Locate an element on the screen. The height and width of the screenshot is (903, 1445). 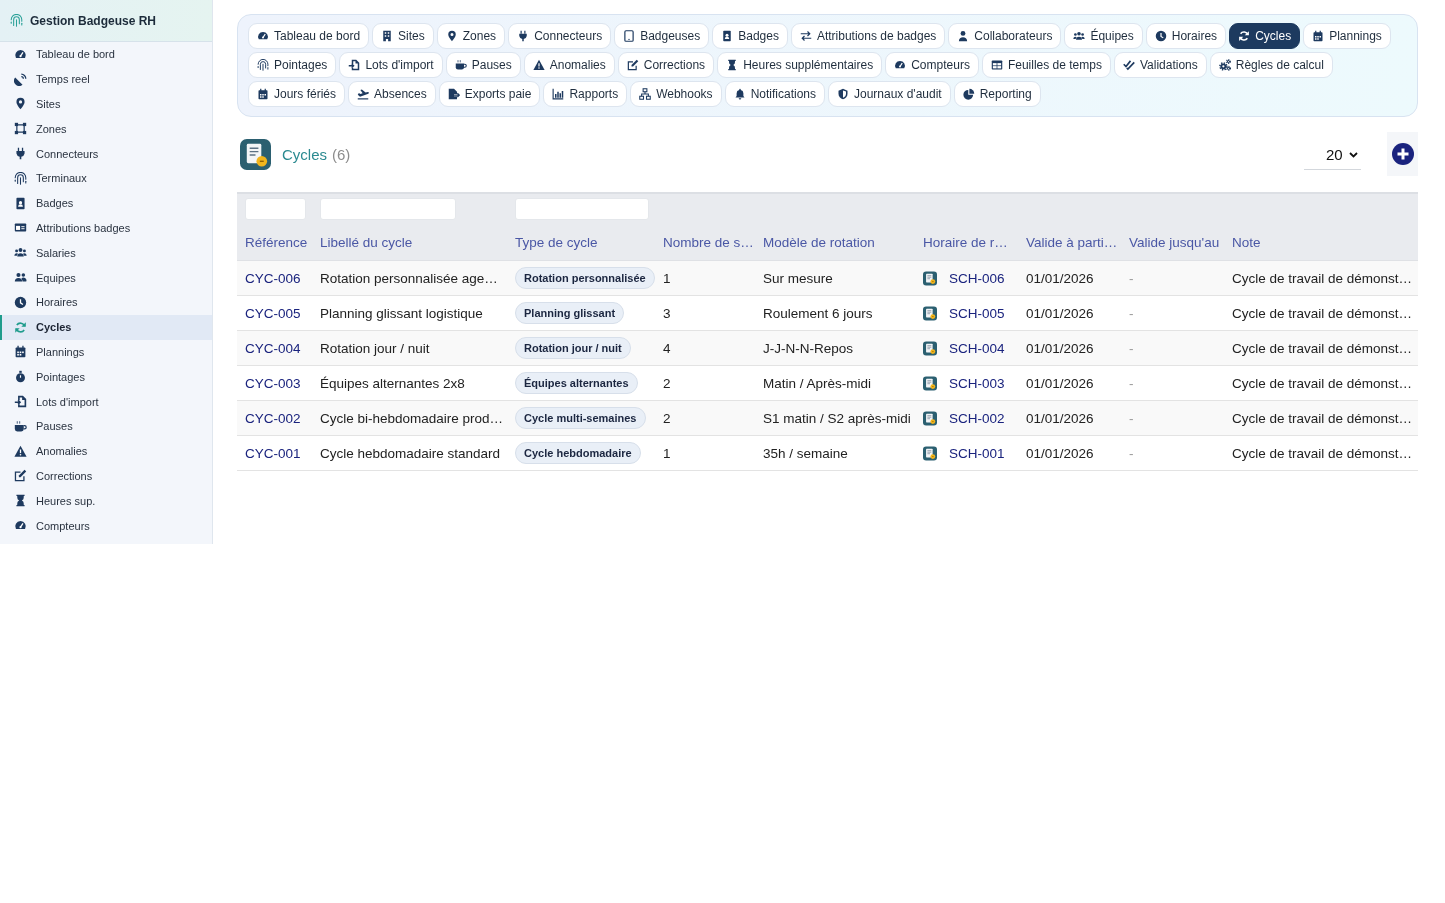
schedule-link: SCH-003 is located at coordinates (977, 383).